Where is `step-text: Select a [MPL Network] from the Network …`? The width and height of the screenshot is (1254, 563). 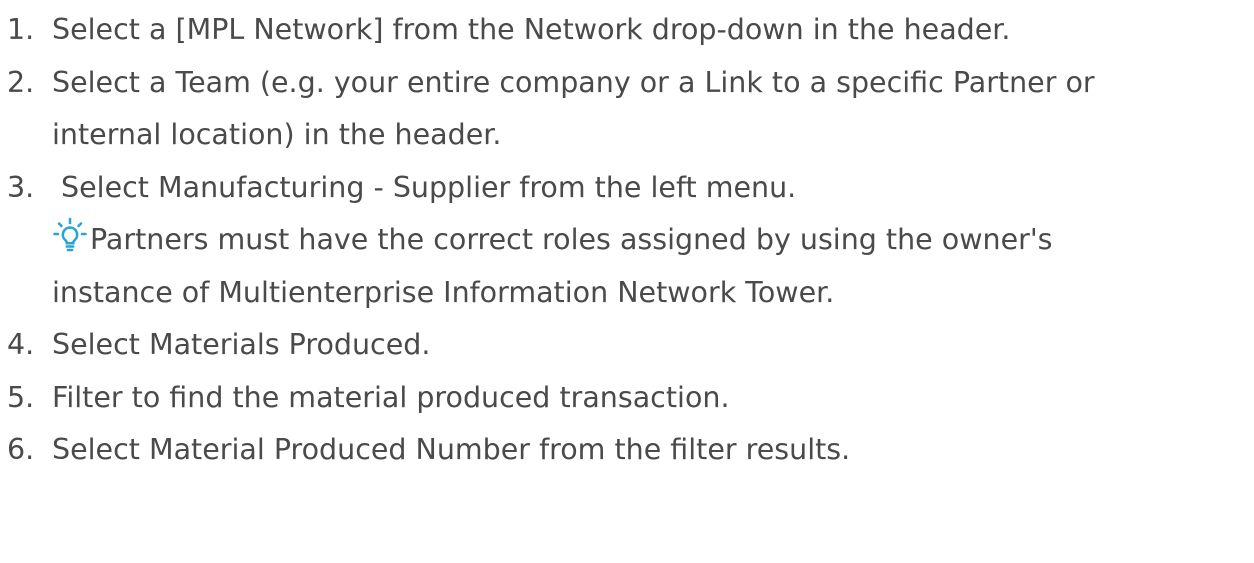
step-text: Select a [MPL Network] from the Network … is located at coordinates (531, 29).